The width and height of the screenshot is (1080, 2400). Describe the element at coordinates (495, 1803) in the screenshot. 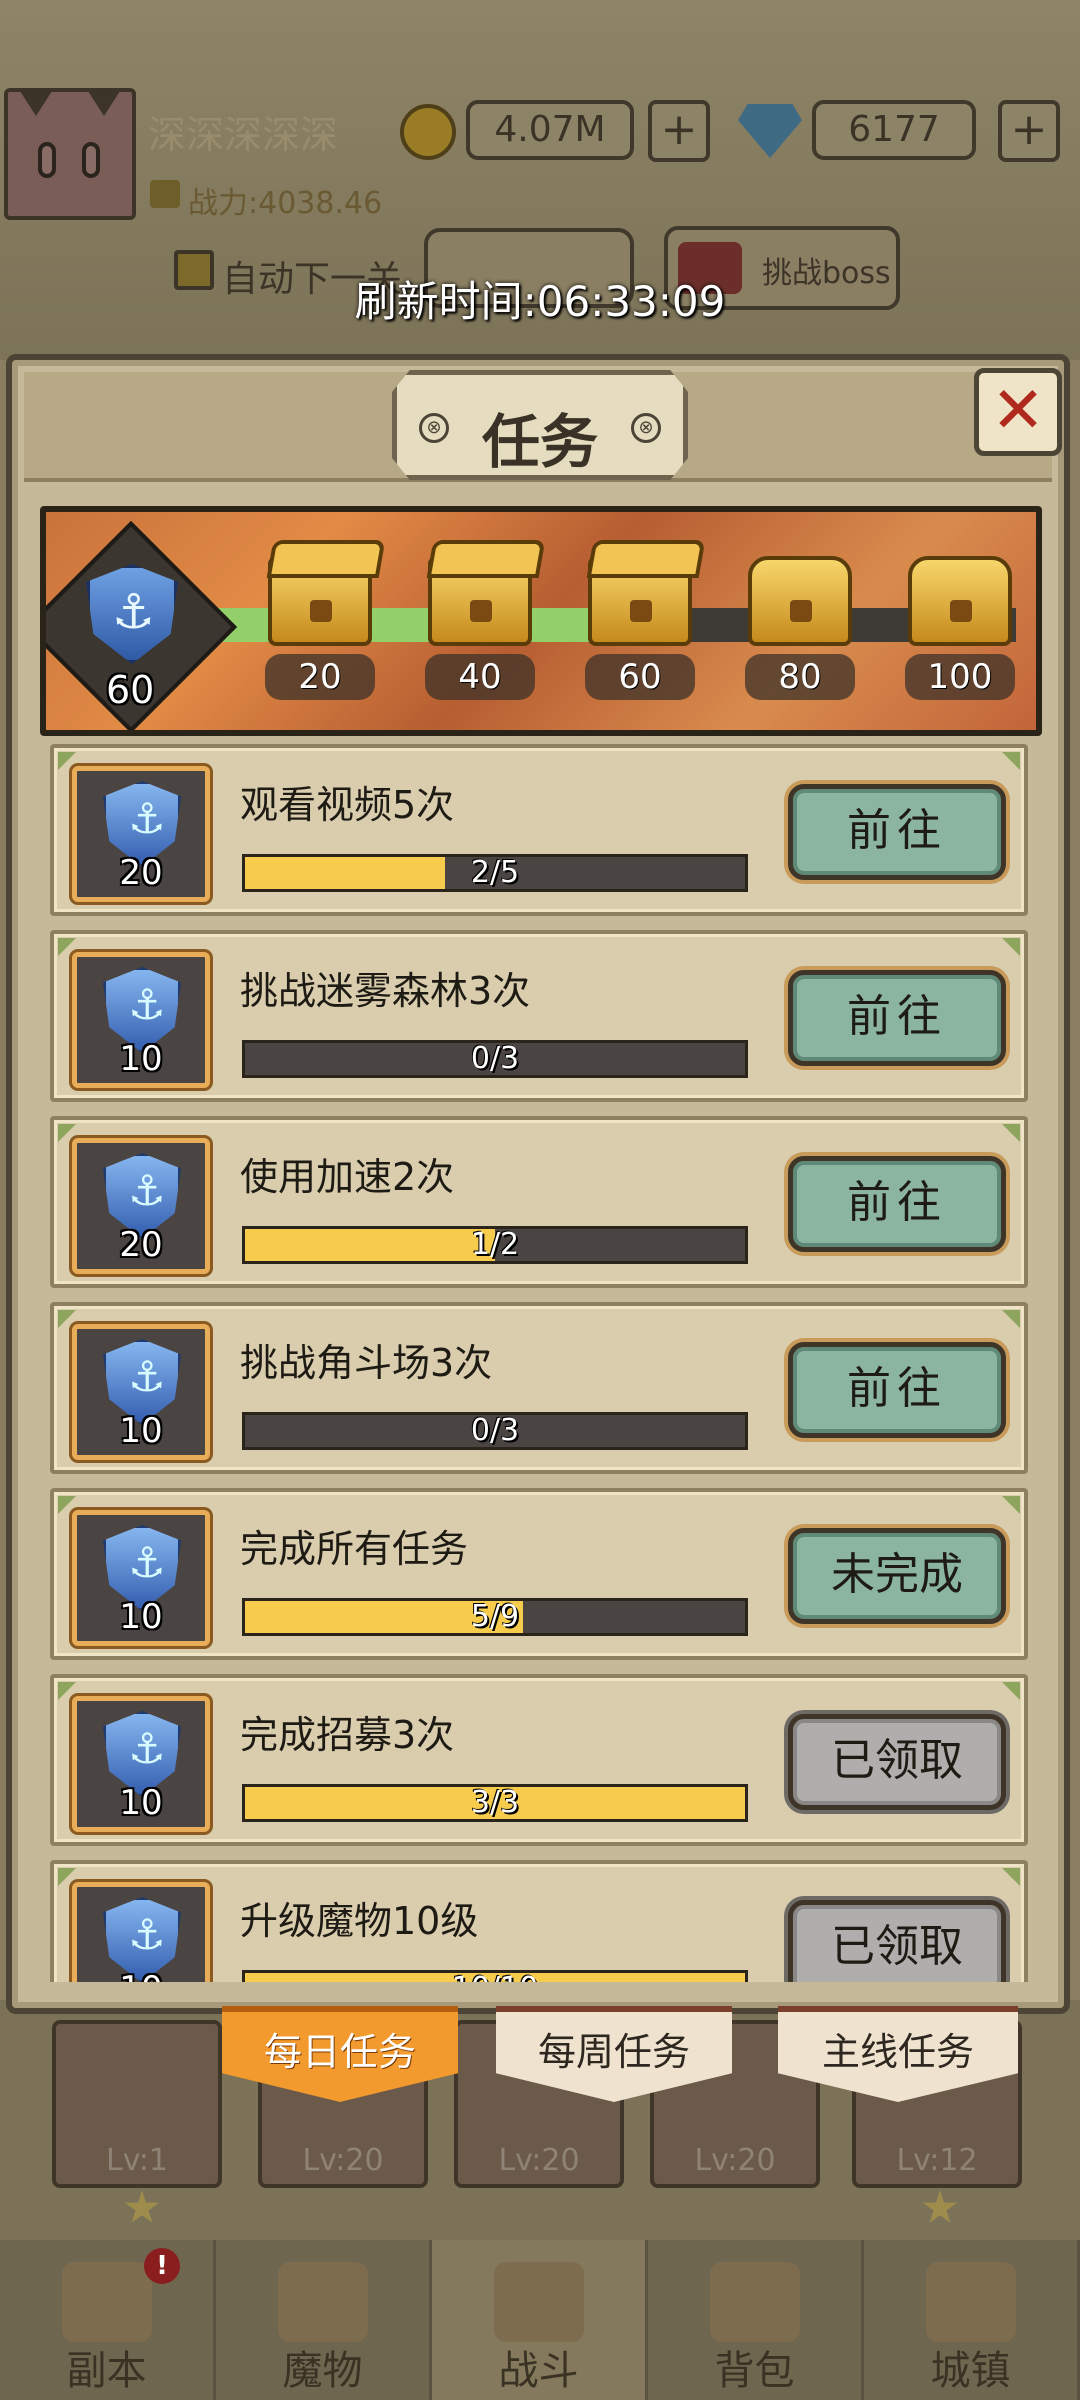

I see `task-progress-bar: 3/3` at that location.